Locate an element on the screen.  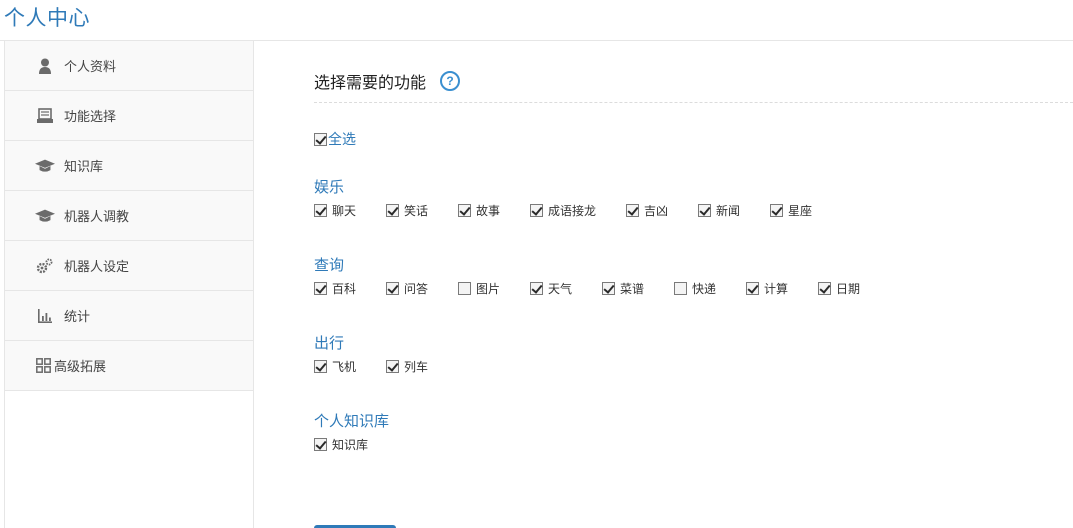
user-icon is located at coordinates (45, 66).